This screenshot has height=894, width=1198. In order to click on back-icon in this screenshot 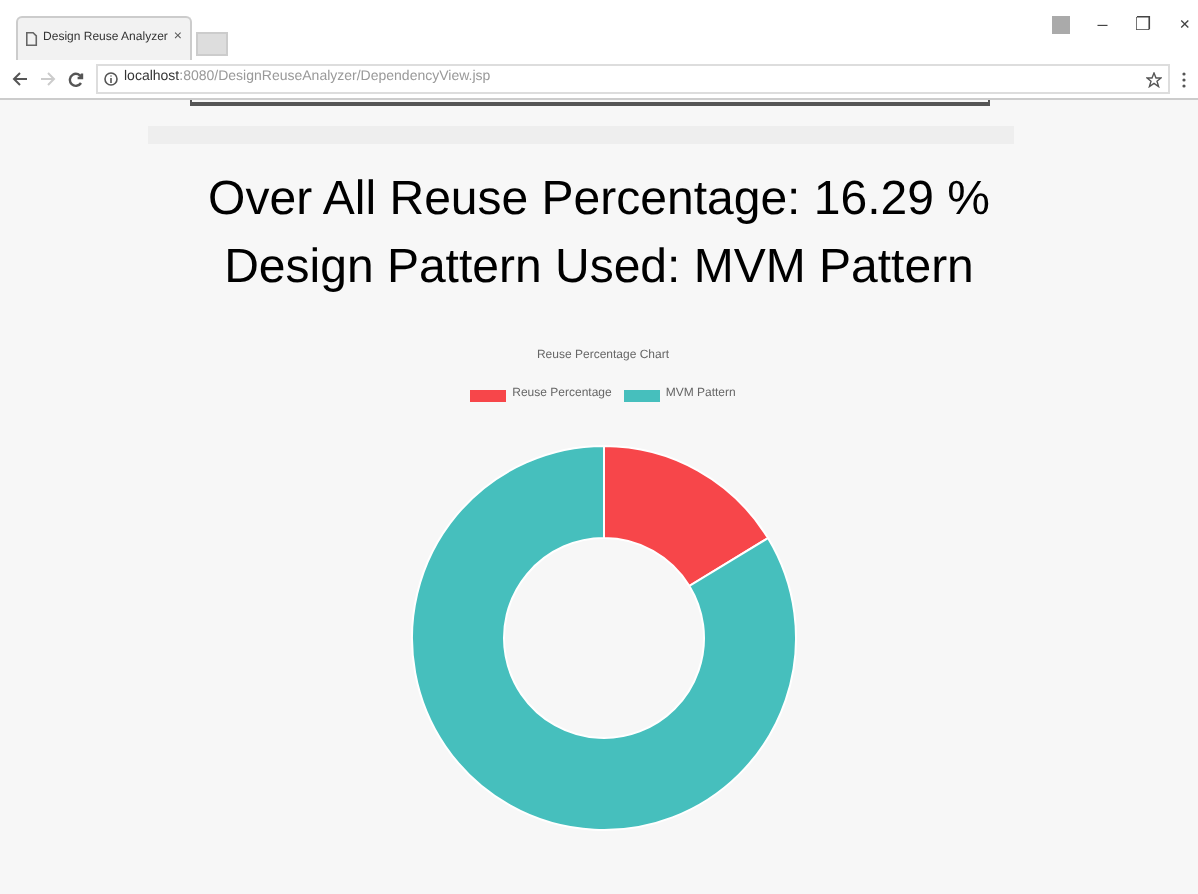, I will do `click(20, 79)`.